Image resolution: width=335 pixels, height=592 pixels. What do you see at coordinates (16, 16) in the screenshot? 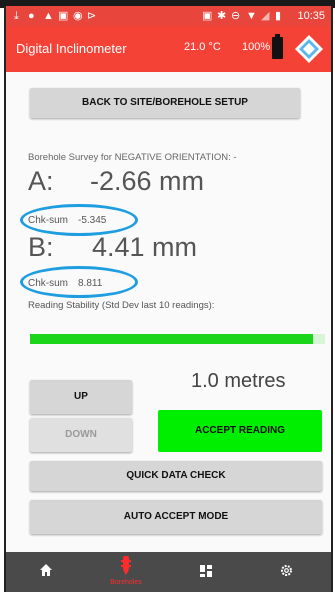
I see `download-icon: ⤓` at bounding box center [16, 16].